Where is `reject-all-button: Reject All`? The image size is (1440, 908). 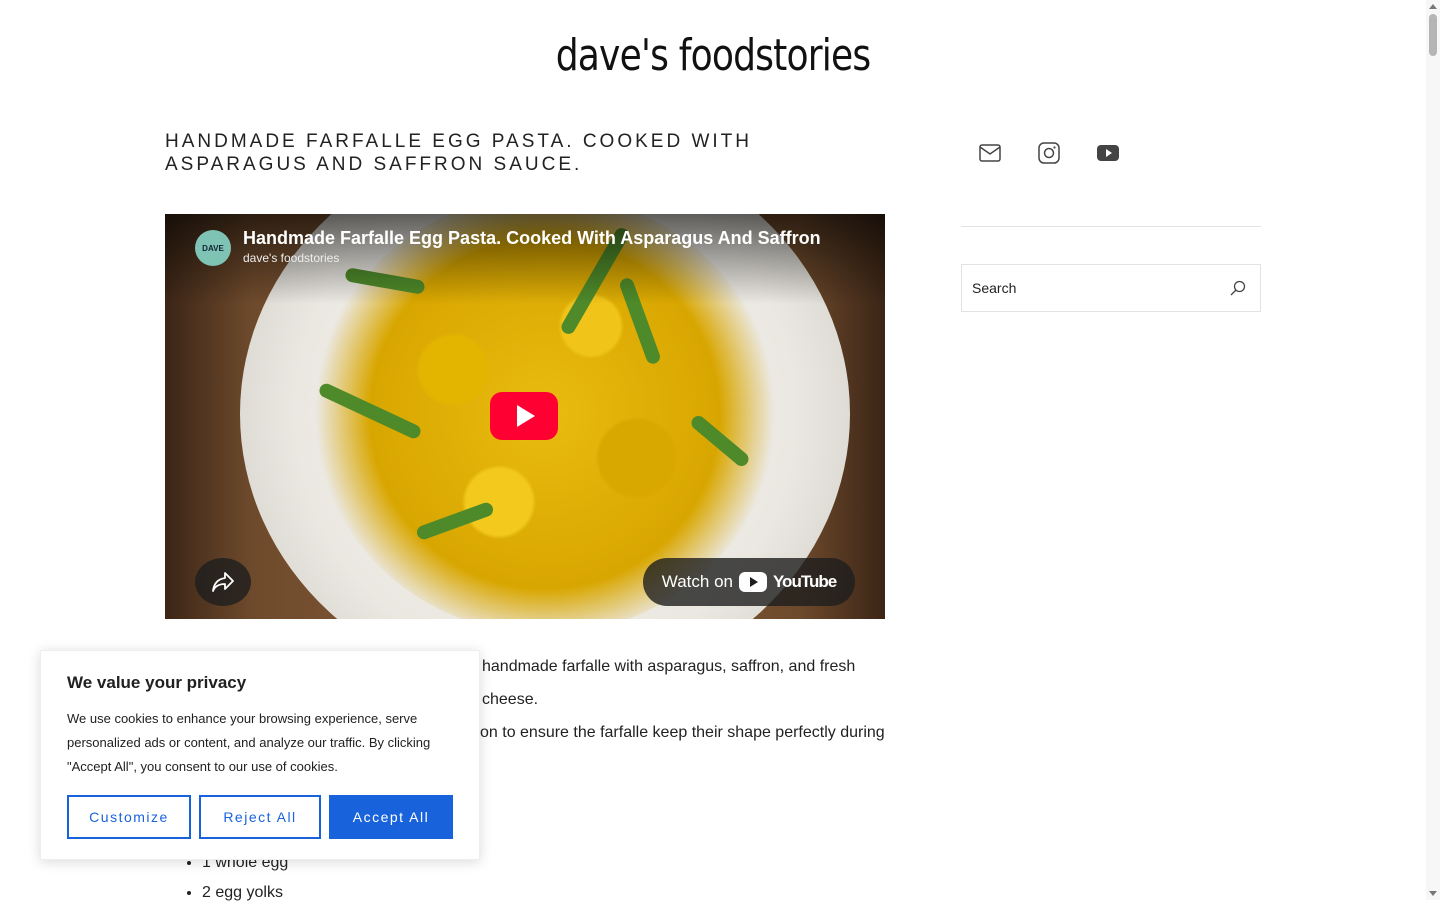
reject-all-button: Reject All is located at coordinates (260, 817).